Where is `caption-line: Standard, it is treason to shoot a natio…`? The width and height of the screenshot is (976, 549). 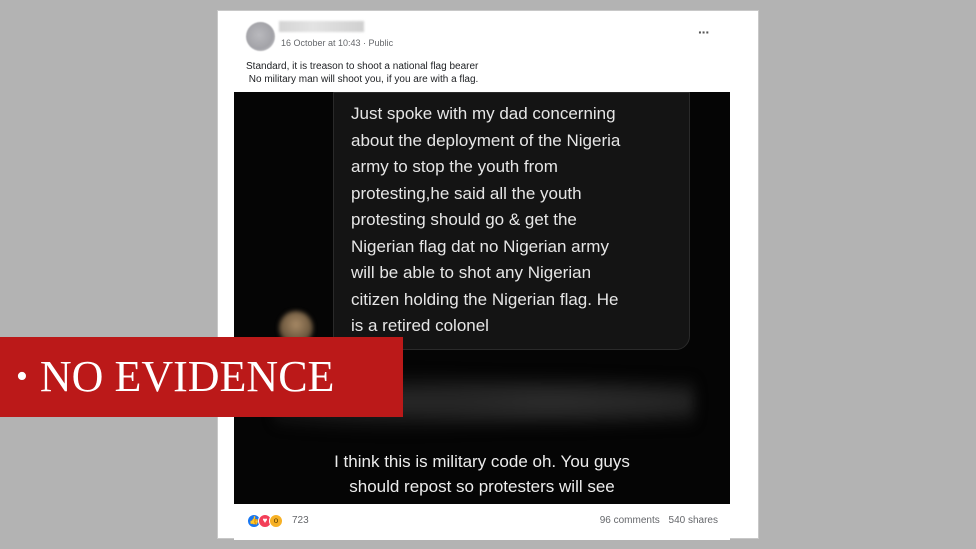
caption-line: Standard, it is treason to shoot a natio… is located at coordinates (362, 66).